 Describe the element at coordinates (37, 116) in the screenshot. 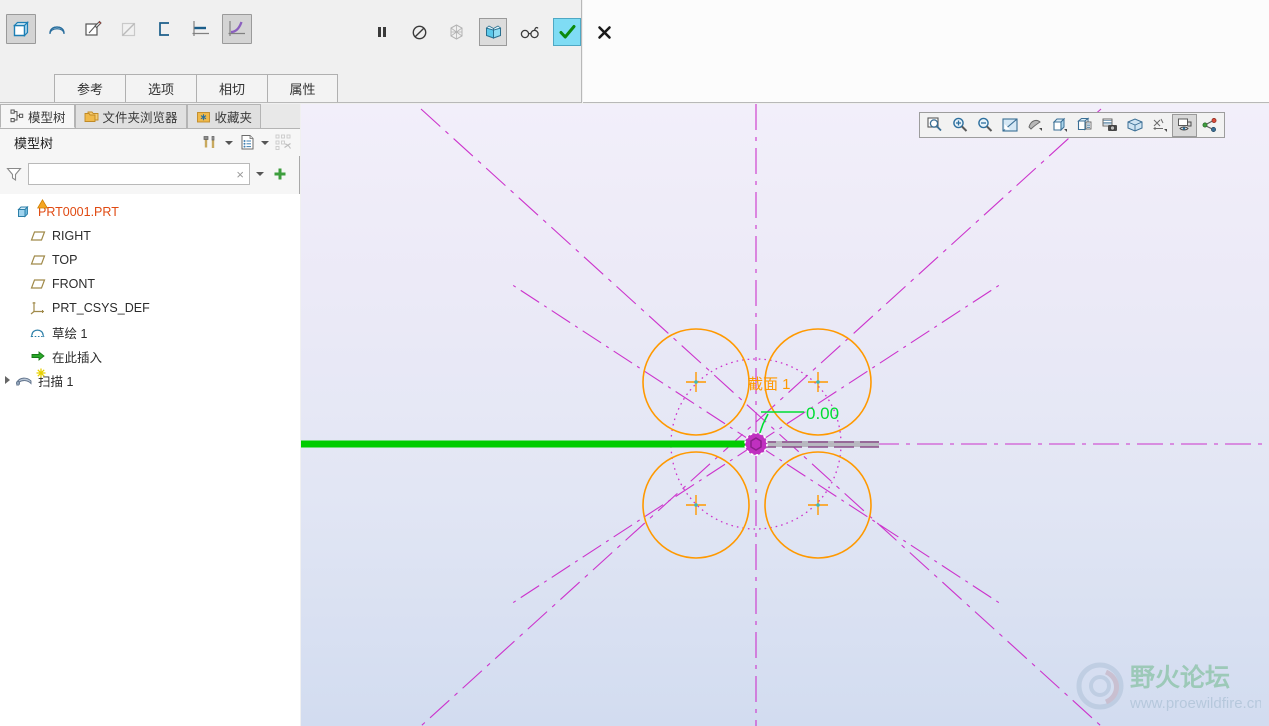

I see `nav-tab-model-tree: 模型树` at that location.